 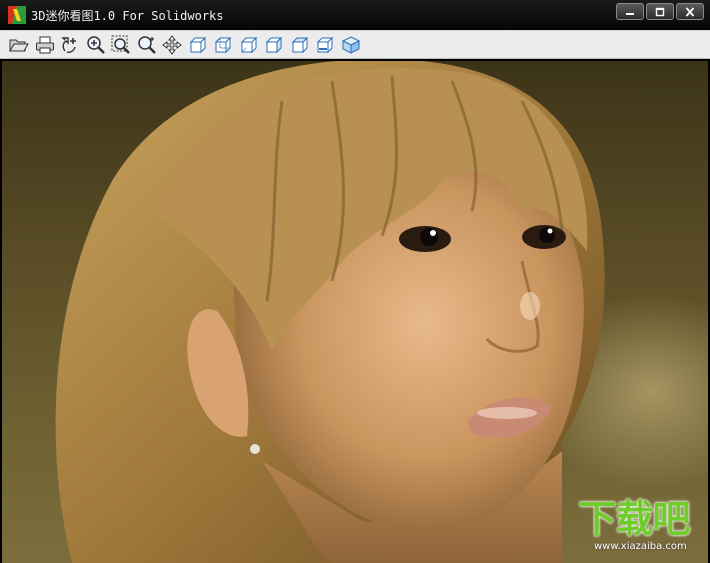 I want to click on minimize-icon, so click(x=630, y=13).